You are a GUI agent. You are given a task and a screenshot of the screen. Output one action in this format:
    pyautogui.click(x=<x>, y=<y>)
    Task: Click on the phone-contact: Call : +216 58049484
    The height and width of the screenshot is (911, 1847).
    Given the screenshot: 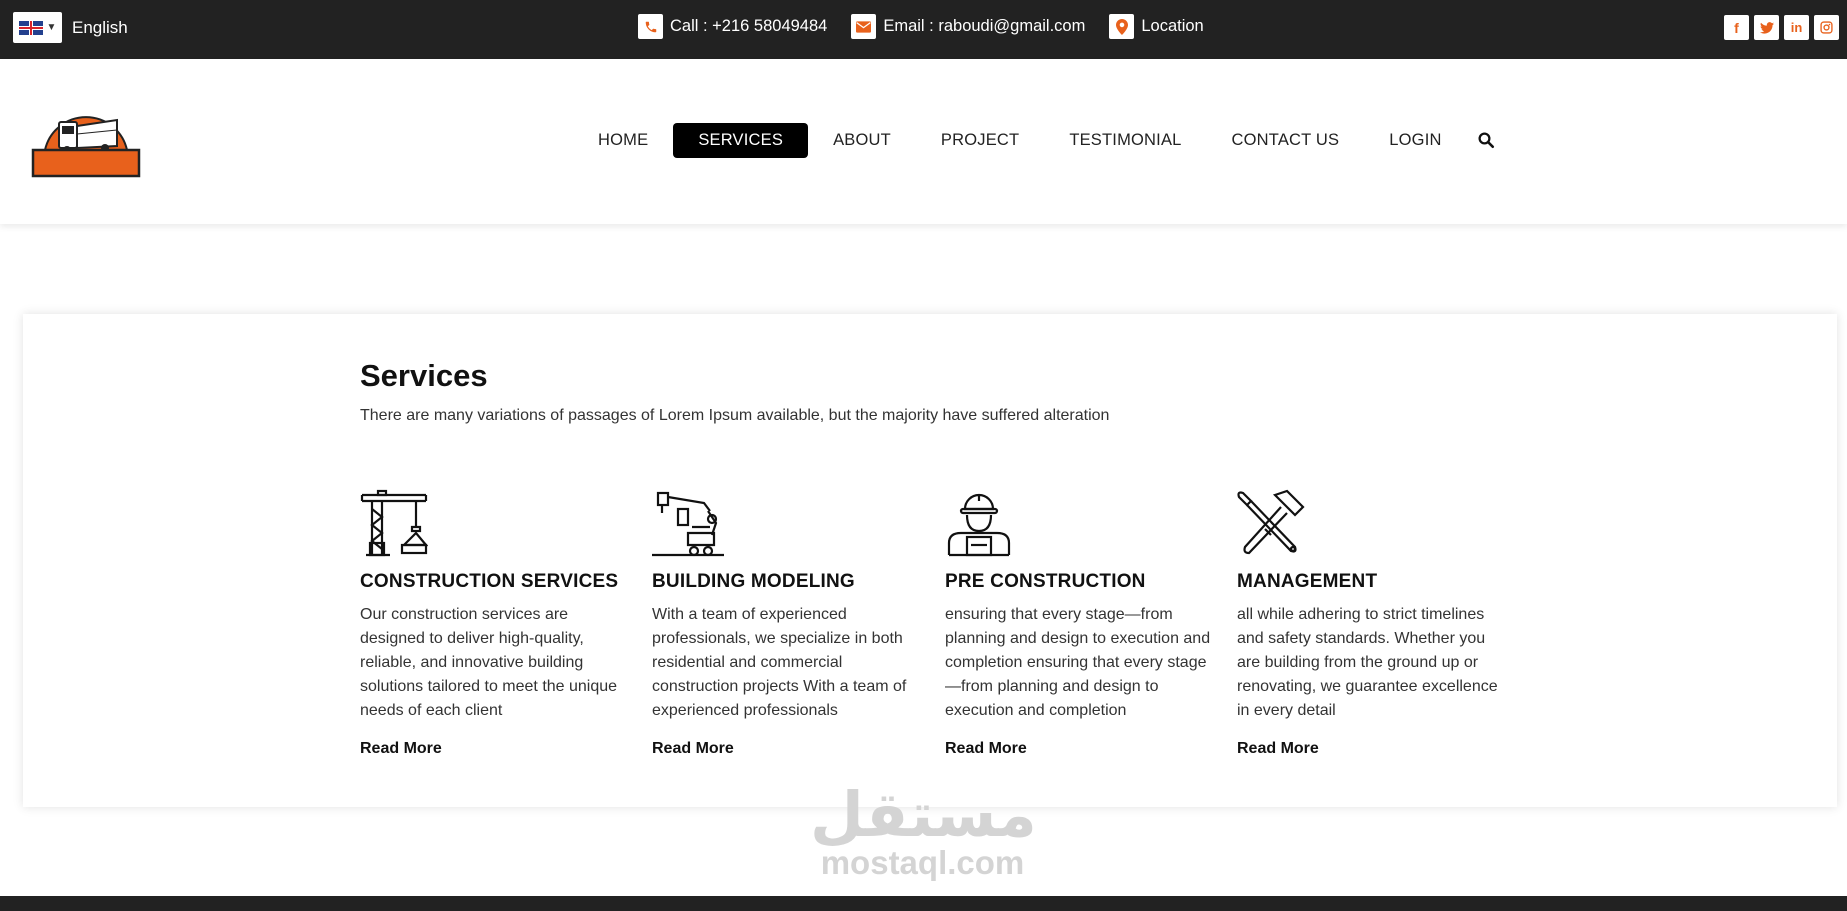 What is the action you would take?
    pyautogui.click(x=732, y=26)
    